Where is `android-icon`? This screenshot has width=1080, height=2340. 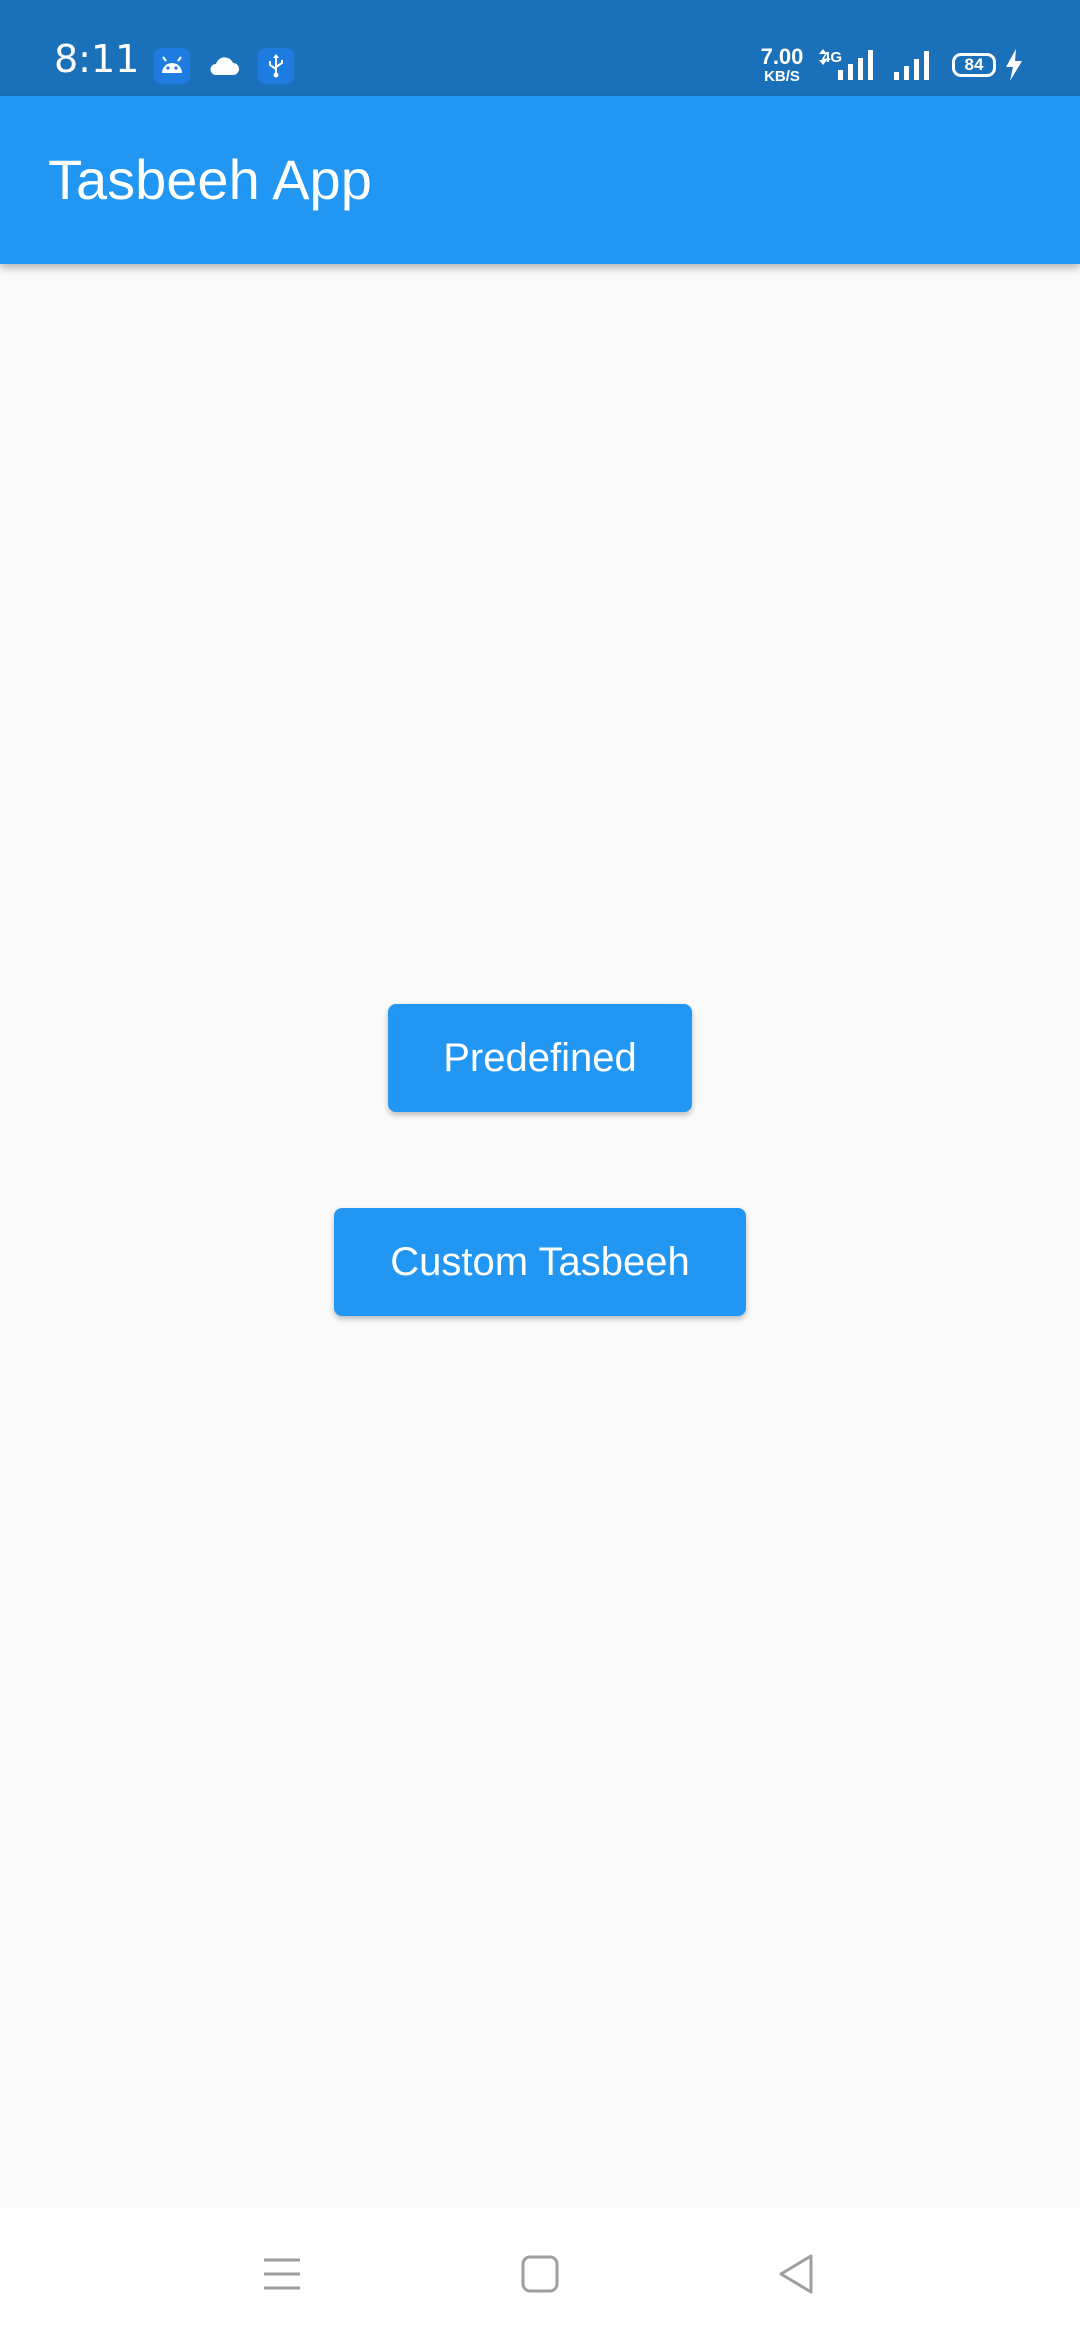 android-icon is located at coordinates (172, 66).